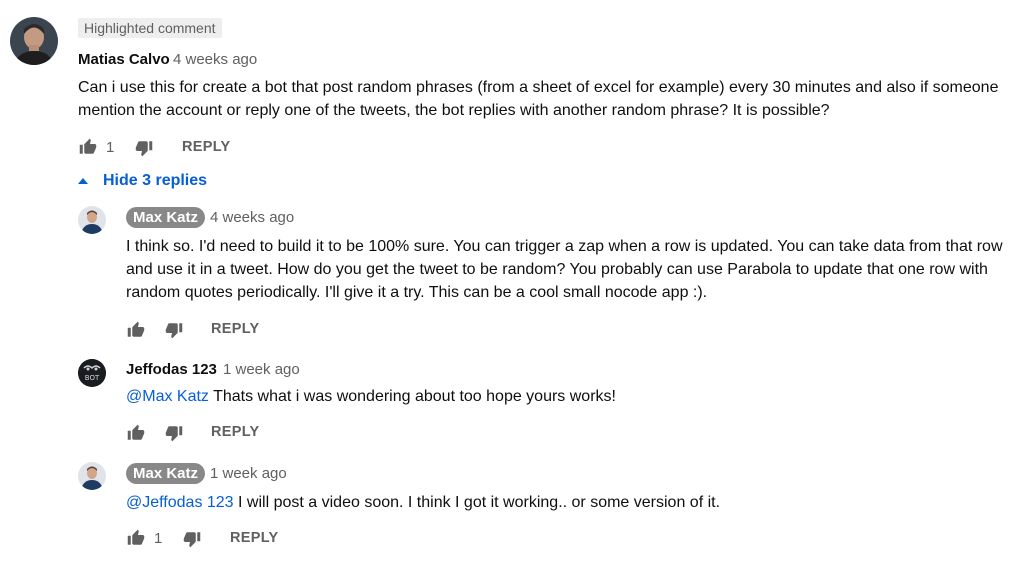  Describe the element at coordinates (150, 28) in the screenshot. I see `highlighted-comment-badge: Highlighted comment` at that location.